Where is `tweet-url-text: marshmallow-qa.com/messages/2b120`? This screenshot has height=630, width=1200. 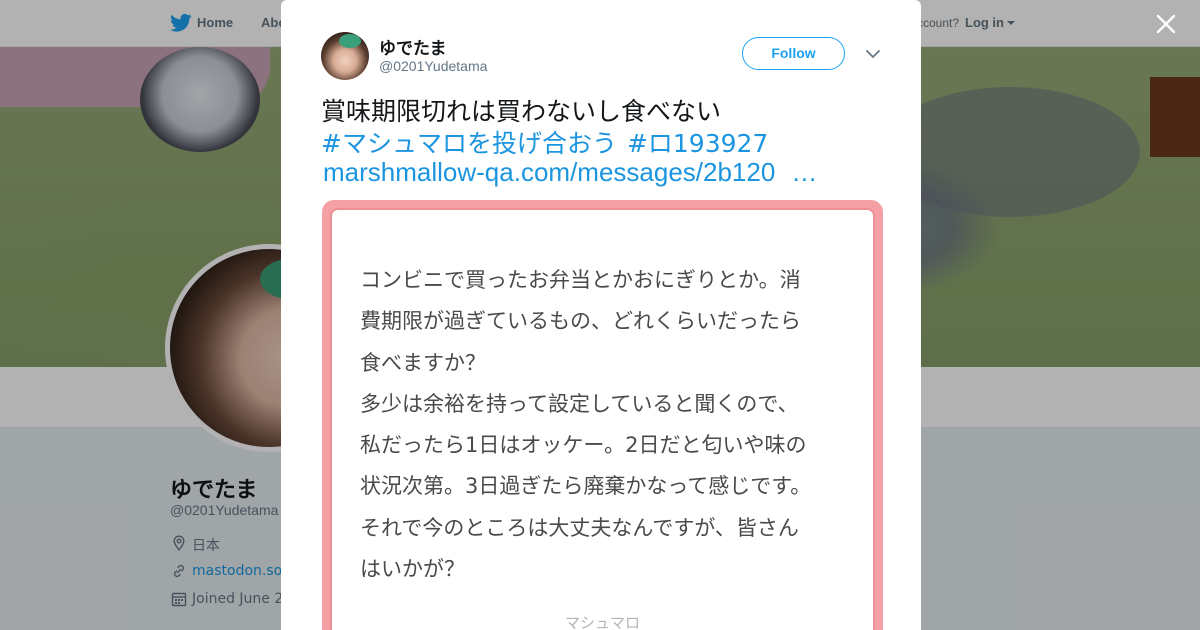 tweet-url-text: marshmallow-qa.com/messages/2b120 is located at coordinates (549, 172).